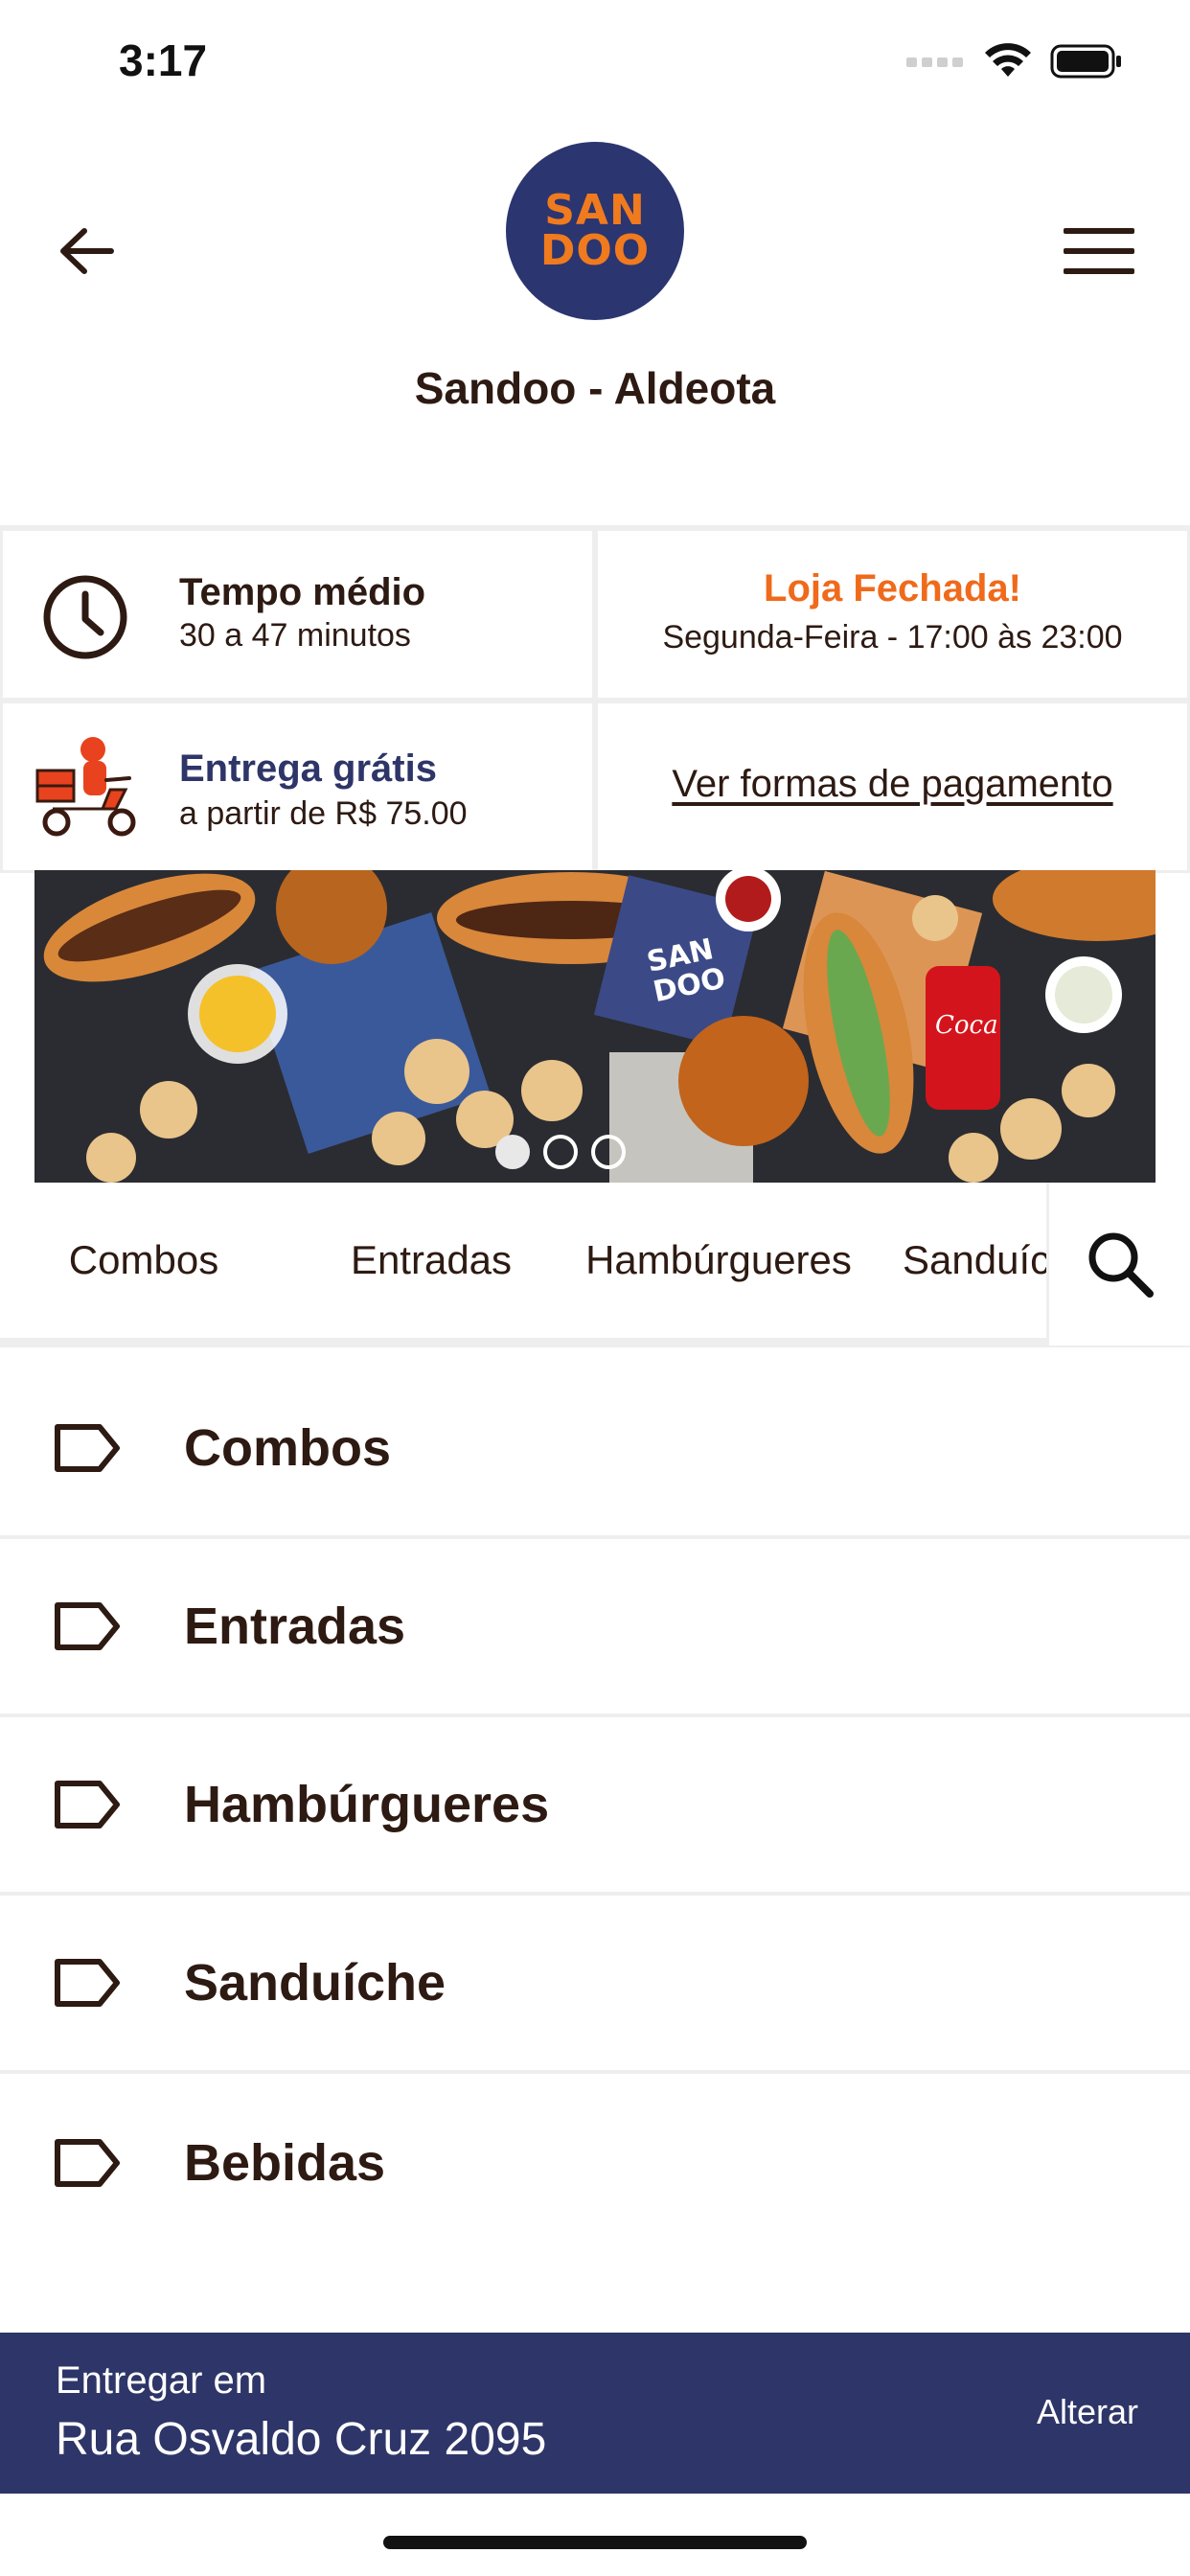  Describe the element at coordinates (285, 2163) in the screenshot. I see `category-label: Bebidas` at that location.